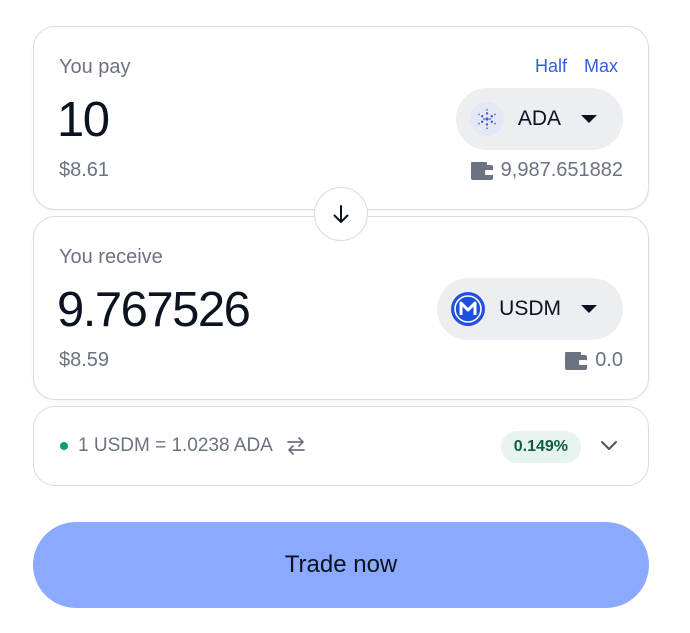 The image size is (690, 633). I want to click on pay-balance: 9,987.651882, so click(546, 170).